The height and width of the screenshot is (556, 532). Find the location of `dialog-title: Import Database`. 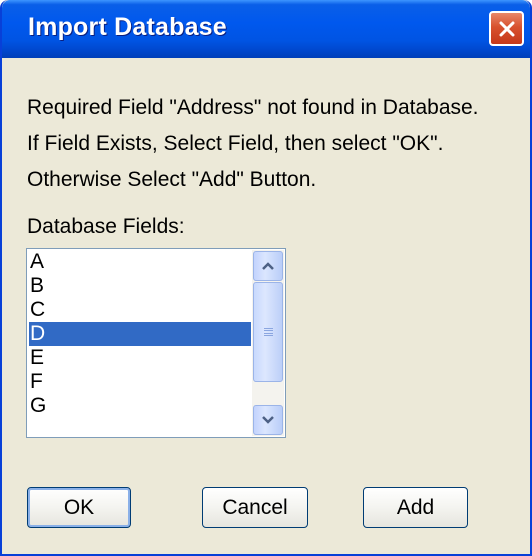

dialog-title: Import Database is located at coordinates (127, 27).